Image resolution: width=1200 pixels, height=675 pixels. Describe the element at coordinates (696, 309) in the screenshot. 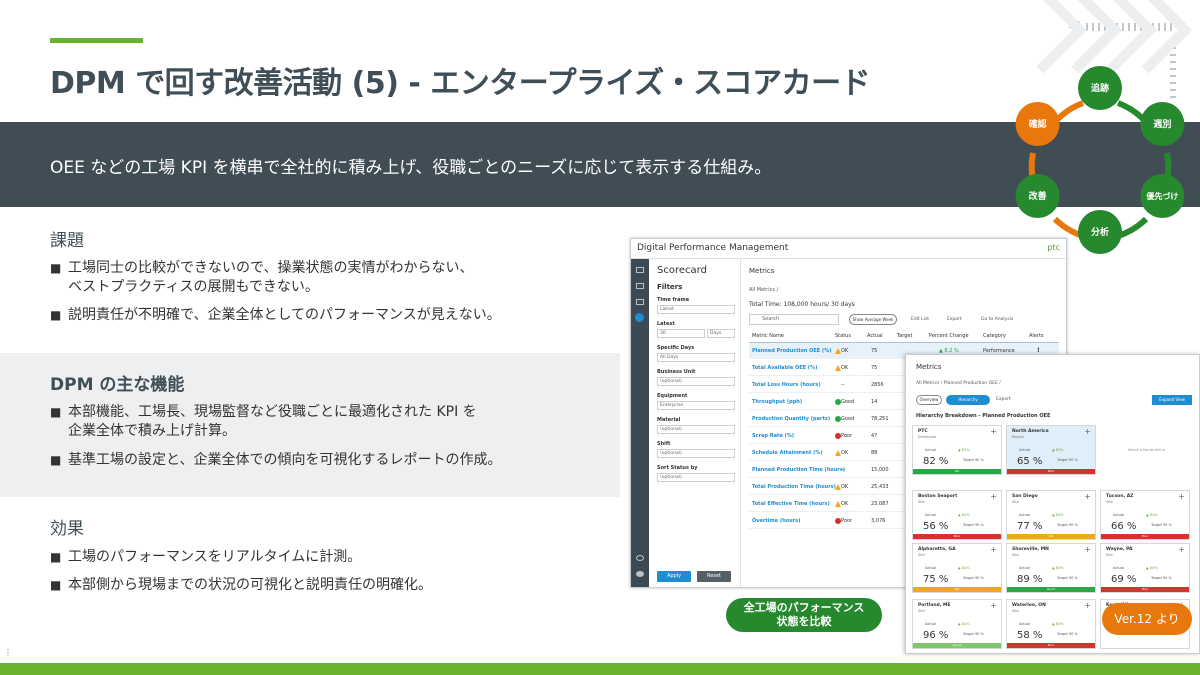

I see `filter-select: Latest` at that location.